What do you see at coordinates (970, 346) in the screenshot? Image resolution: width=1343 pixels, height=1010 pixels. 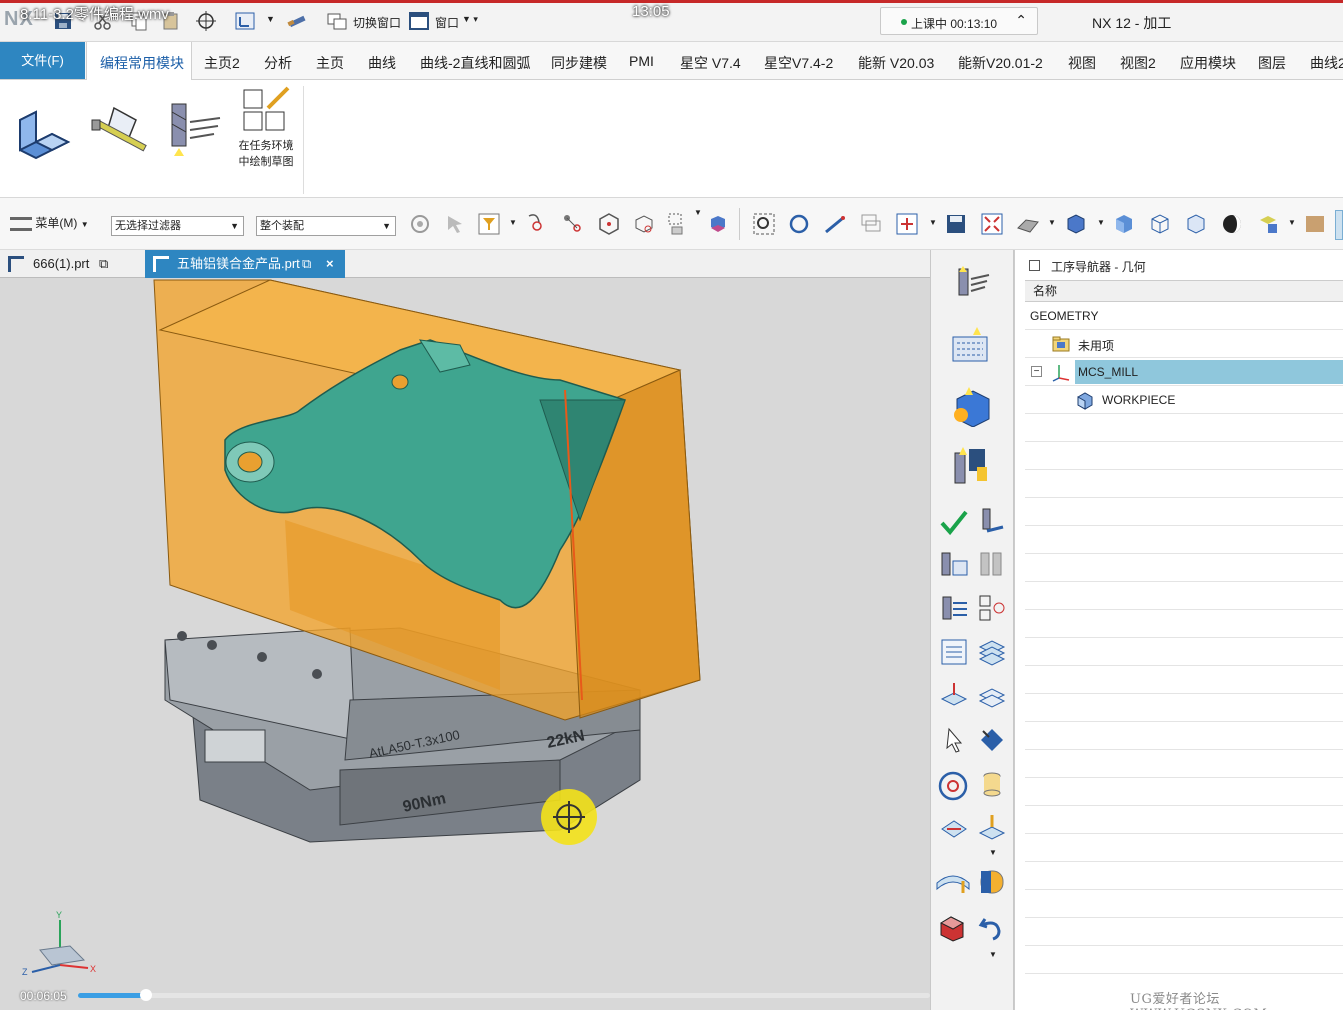 I see `create-geometry-icon` at bounding box center [970, 346].